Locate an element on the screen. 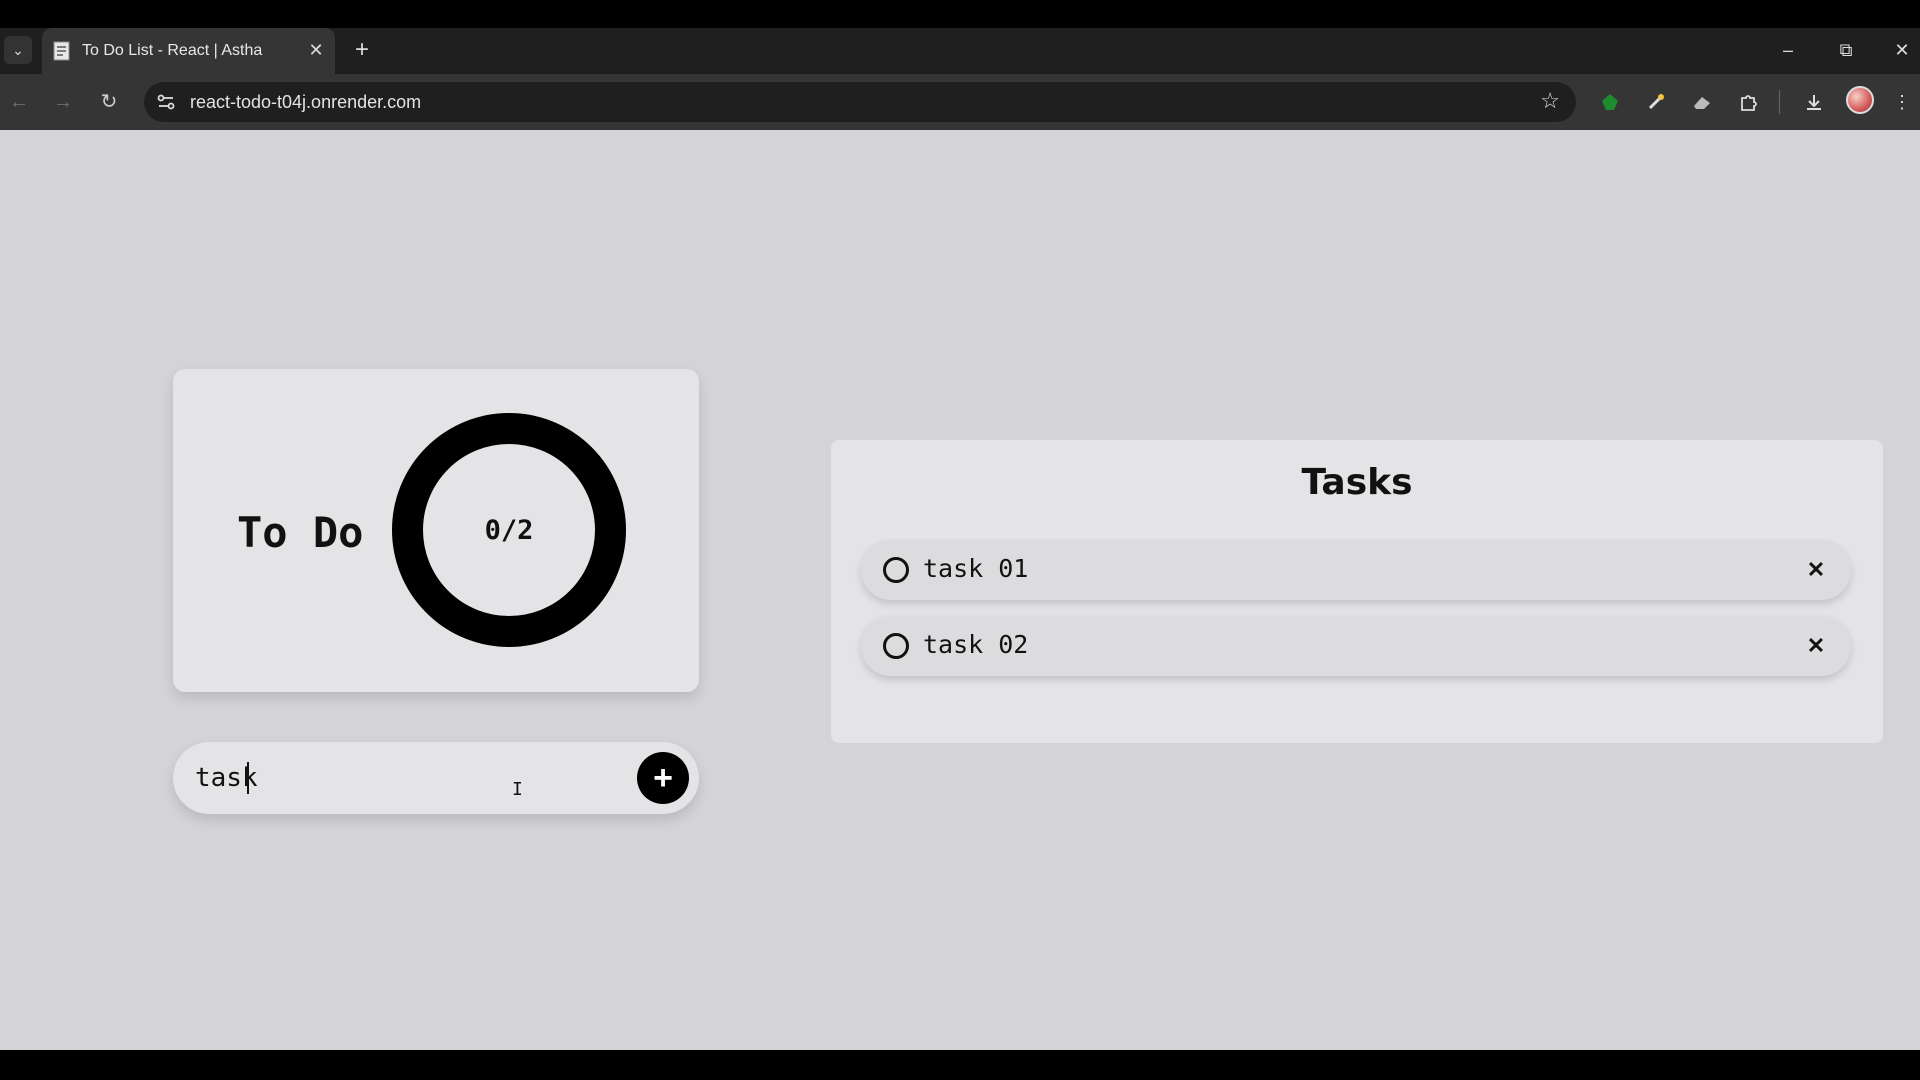 The image size is (1920, 1080). kebab-menu-icon: ⋮ is located at coordinates (1902, 102).